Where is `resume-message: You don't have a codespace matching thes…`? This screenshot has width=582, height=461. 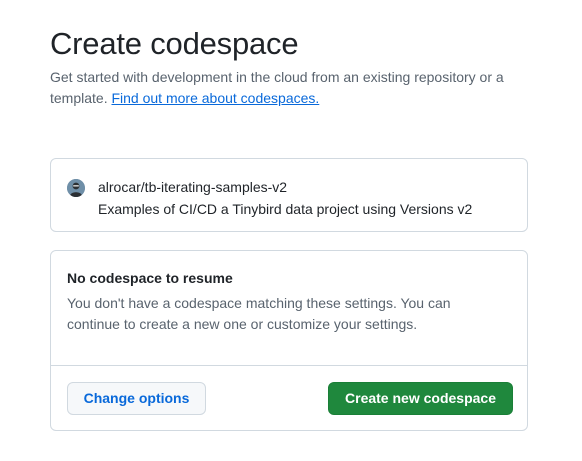
resume-message: You don't have a codespace matching thes… is located at coordinates (259, 313).